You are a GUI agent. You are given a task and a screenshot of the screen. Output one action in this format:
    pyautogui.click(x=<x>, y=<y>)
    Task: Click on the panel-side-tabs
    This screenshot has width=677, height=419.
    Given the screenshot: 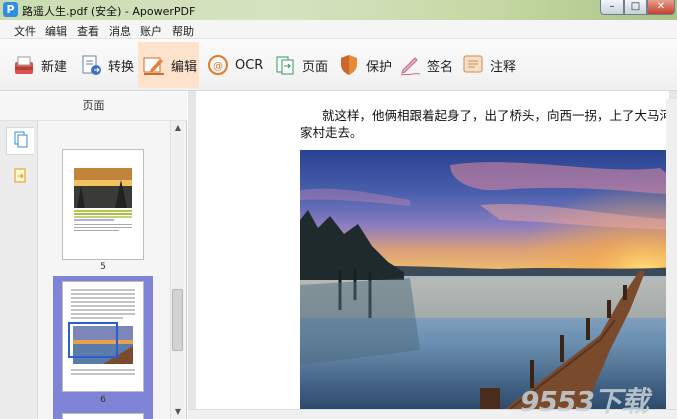 What is the action you would take?
    pyautogui.click(x=19, y=270)
    